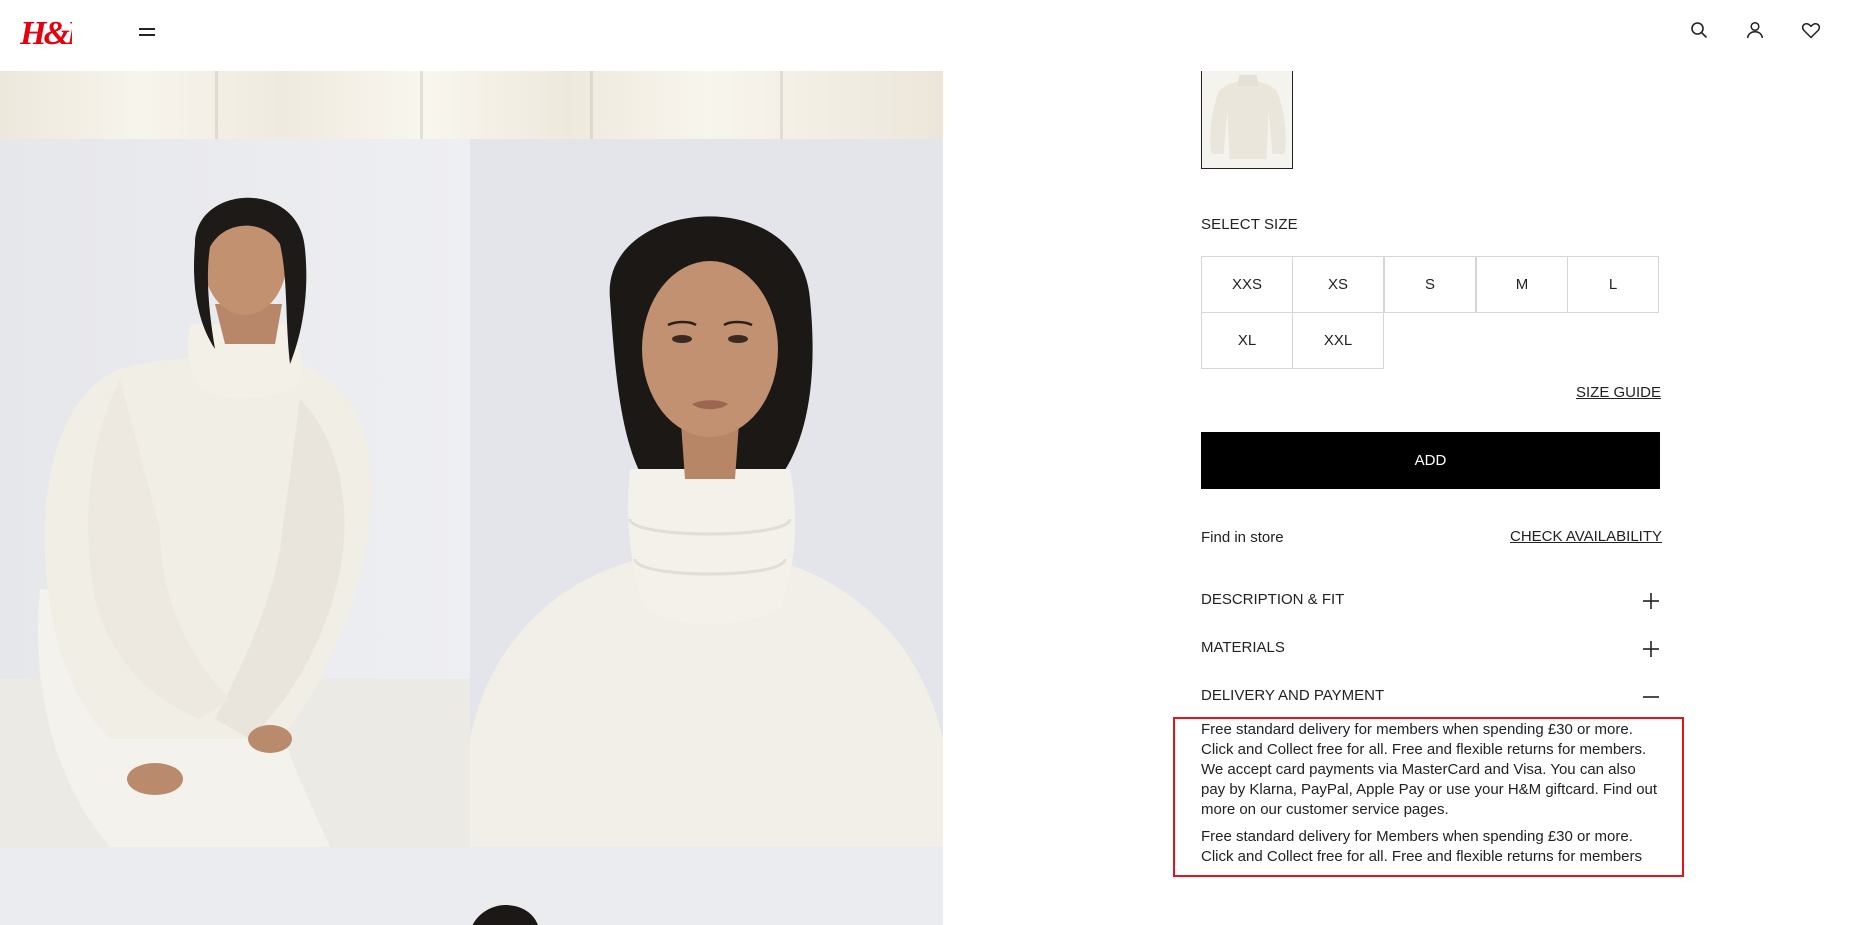  I want to click on size-option: M, so click(1522, 284).